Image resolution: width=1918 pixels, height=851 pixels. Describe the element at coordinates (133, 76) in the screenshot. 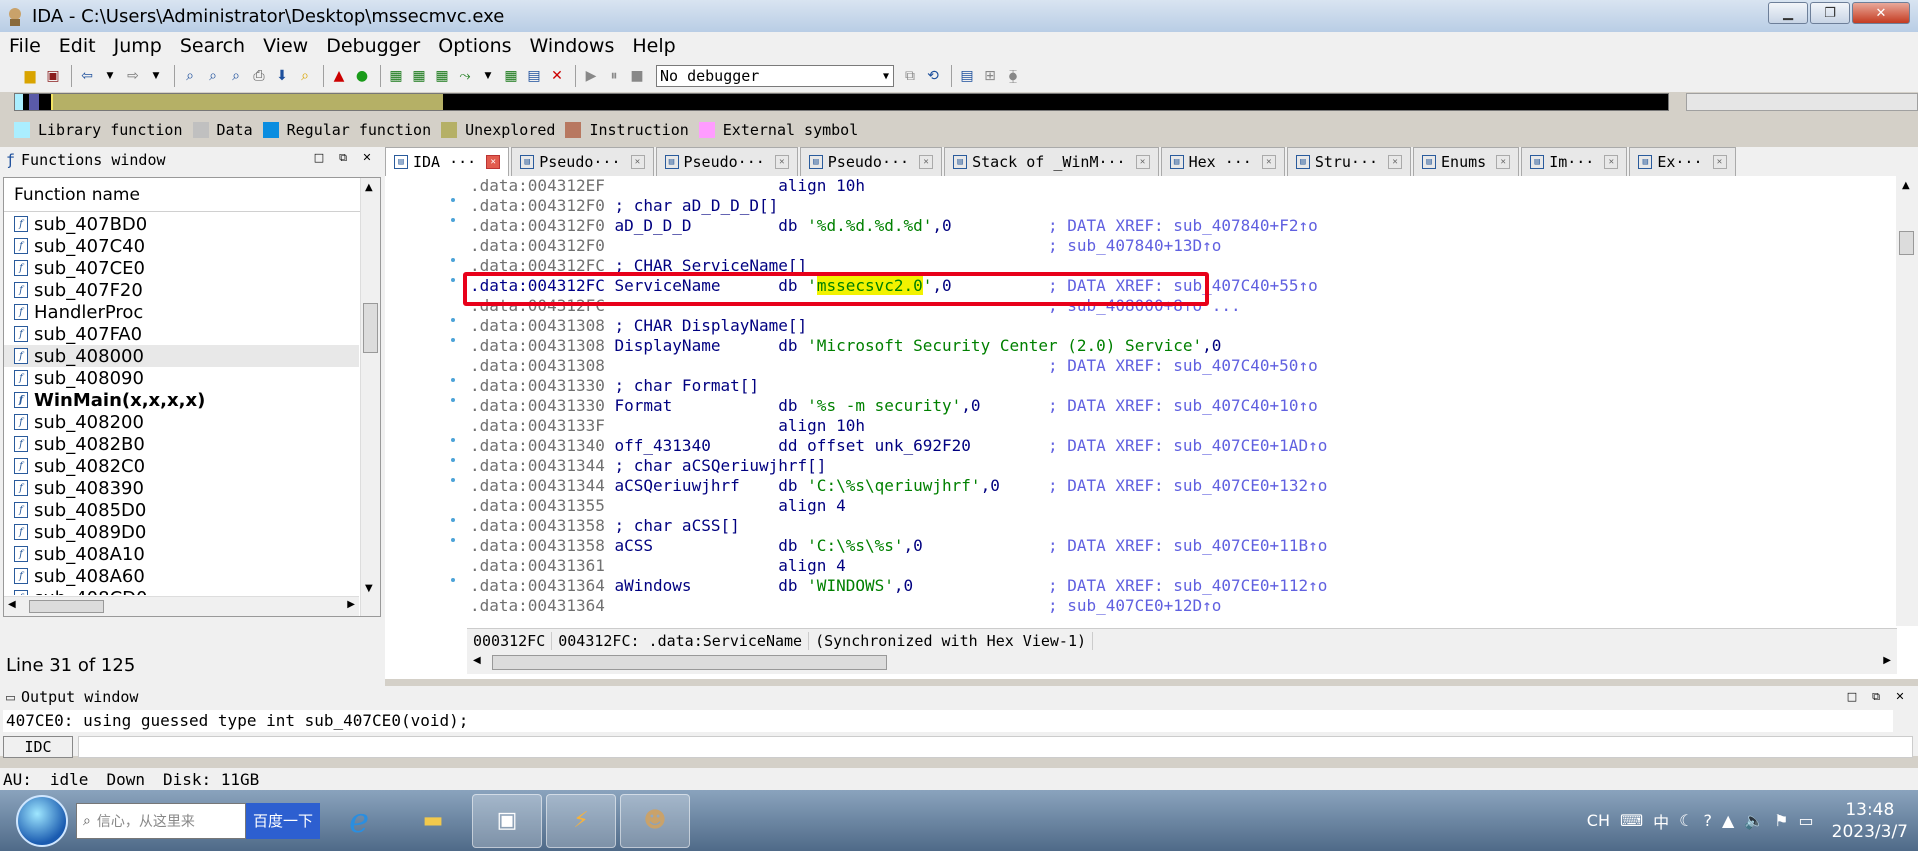

I see `forward-arrow-icon: ⇨` at that location.